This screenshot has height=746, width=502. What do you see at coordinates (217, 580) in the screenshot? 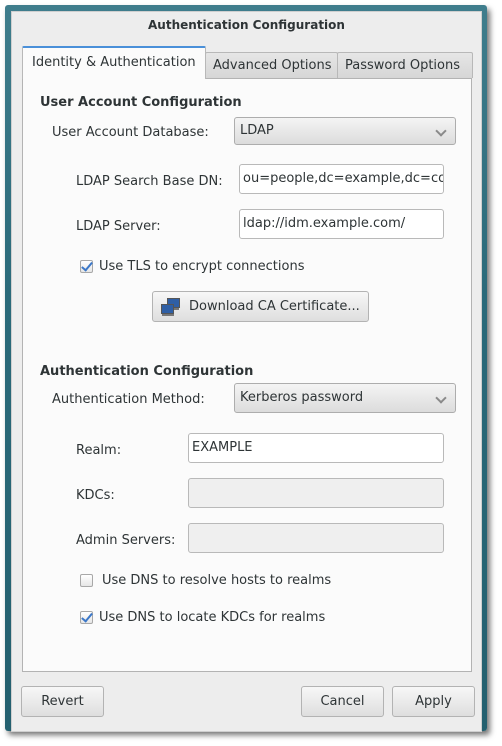
I see `dns-resolve-hosts-label: Use DNS to resolve hosts to realms` at bounding box center [217, 580].